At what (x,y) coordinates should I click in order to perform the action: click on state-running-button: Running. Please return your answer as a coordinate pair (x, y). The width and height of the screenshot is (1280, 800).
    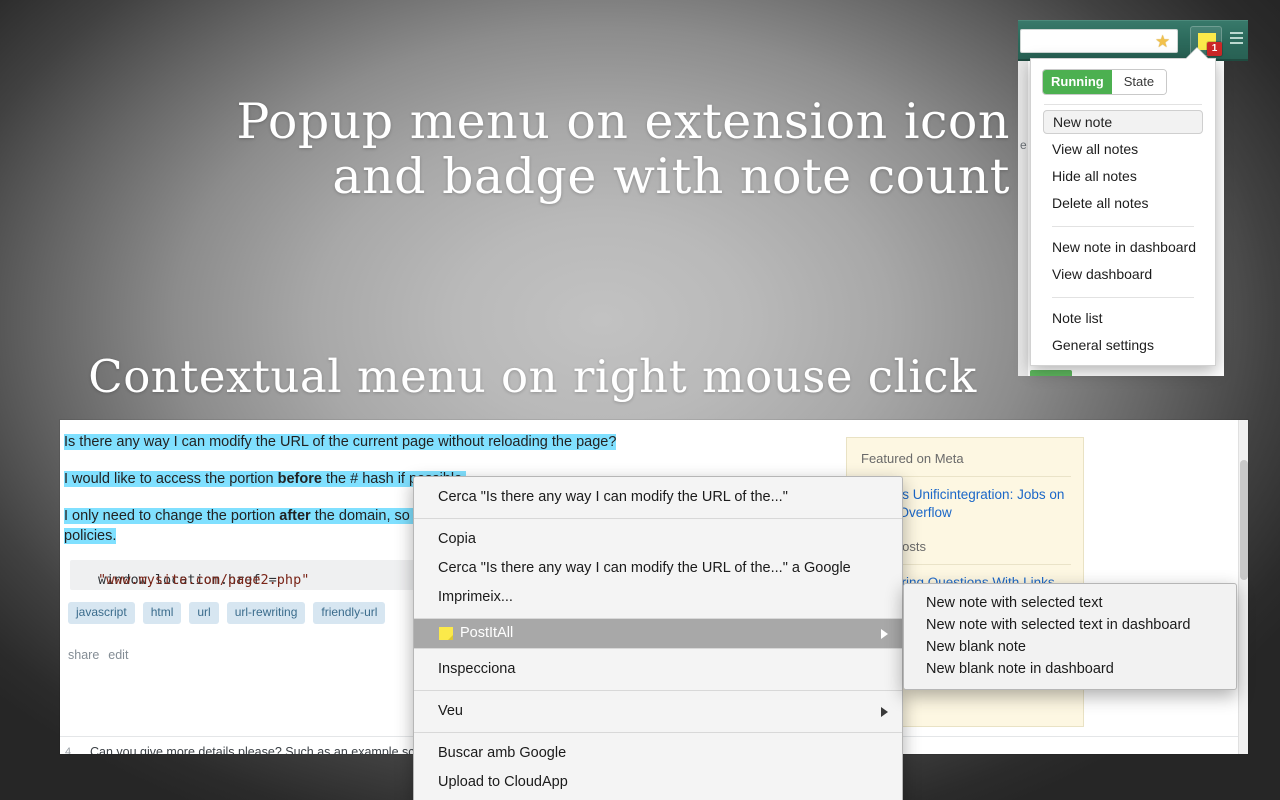
    Looking at the image, I should click on (1077, 82).